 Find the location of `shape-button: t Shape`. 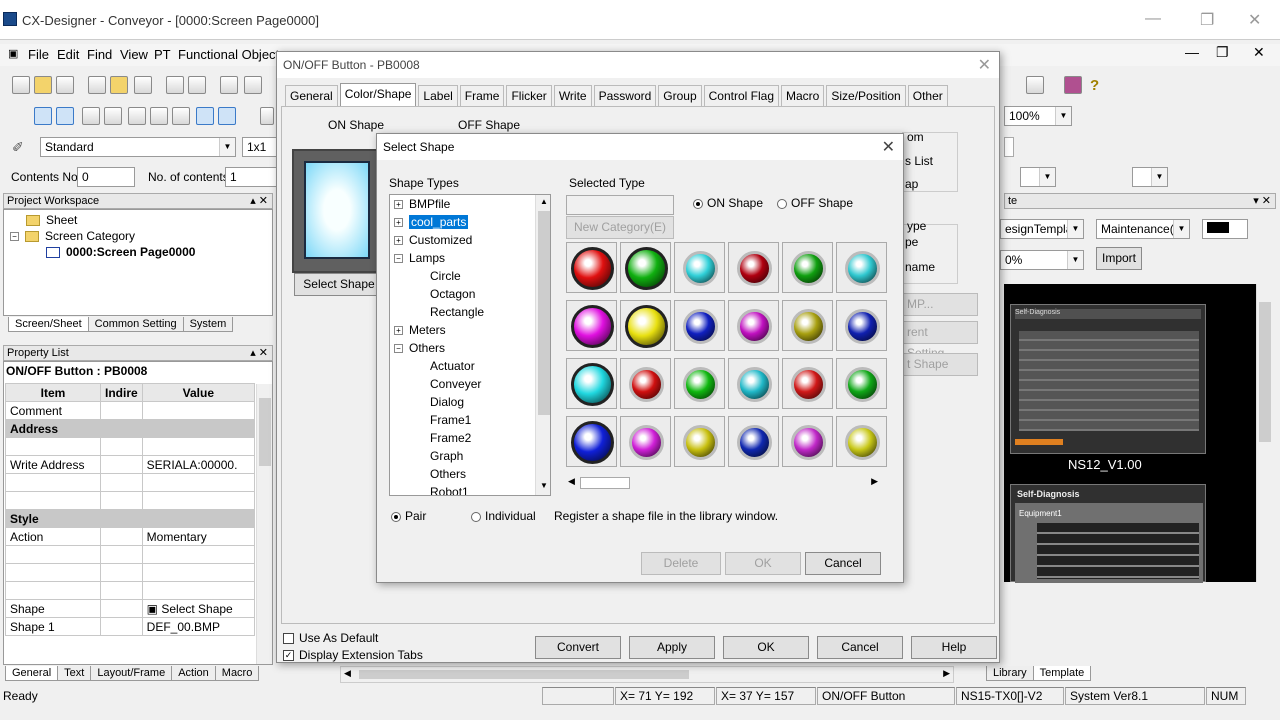

shape-button: t Shape is located at coordinates (940, 364).